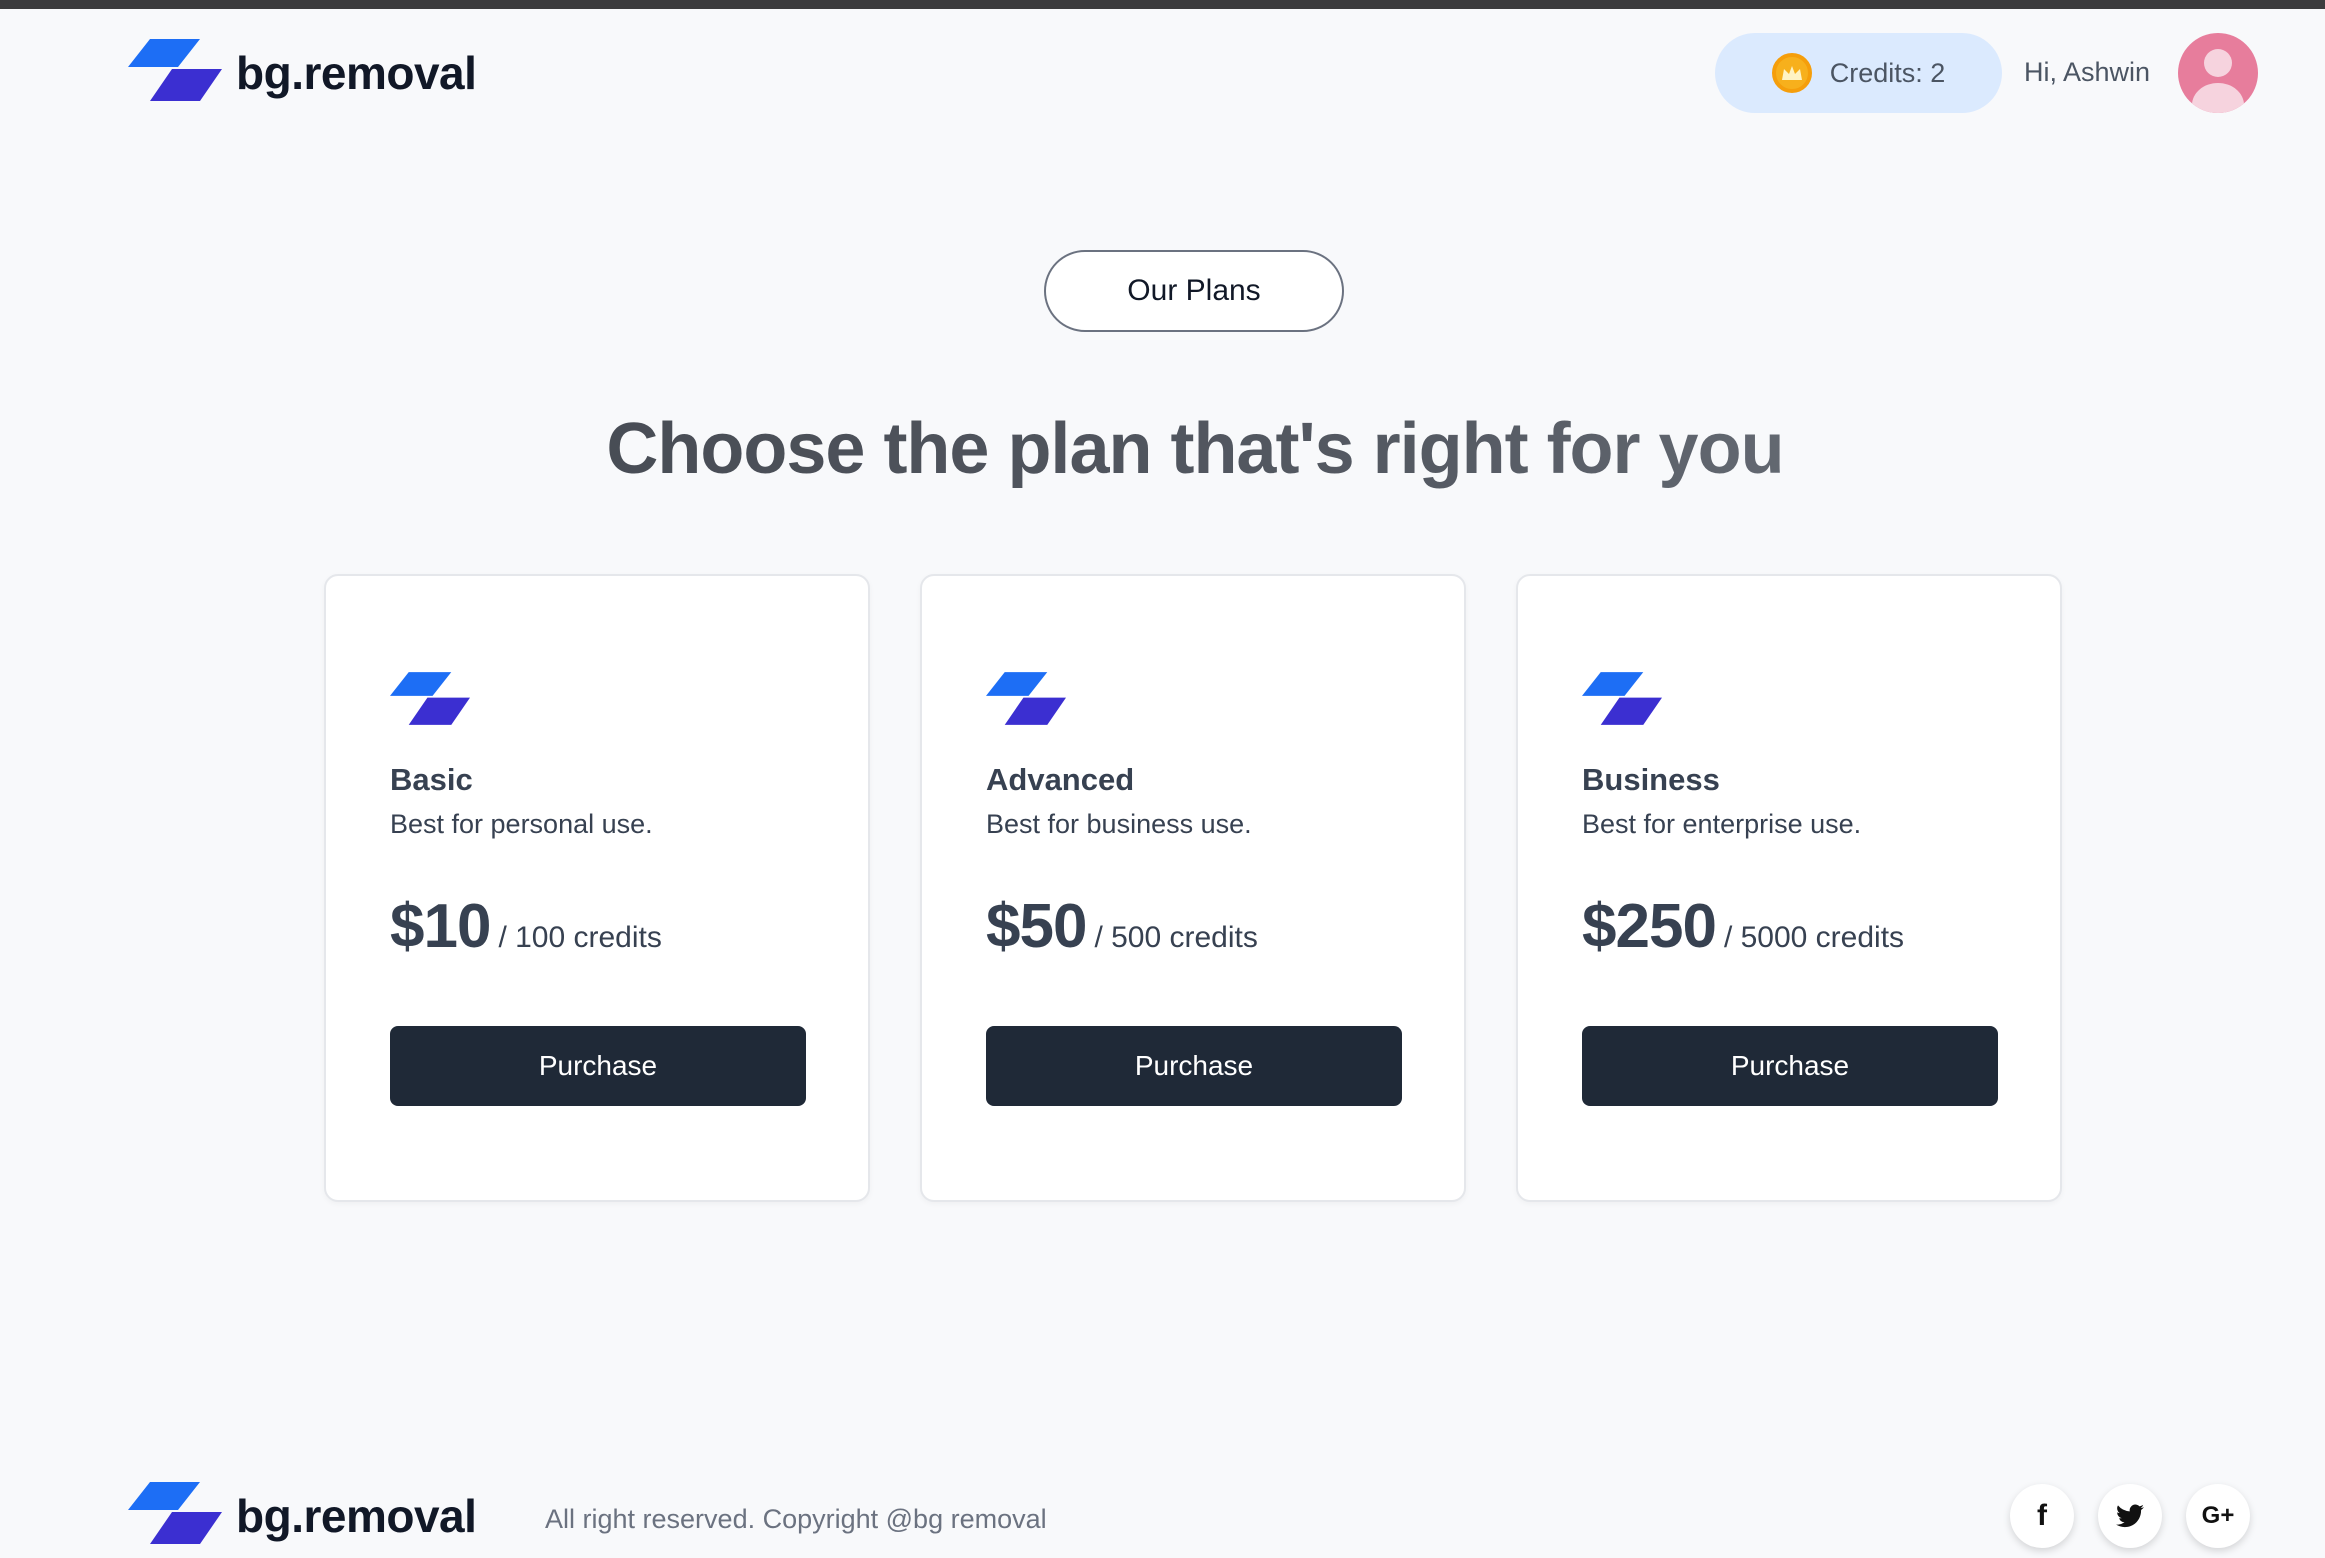 This screenshot has width=2325, height=1558. What do you see at coordinates (521, 824) in the screenshot?
I see `plan-description: Best for personal use.` at bounding box center [521, 824].